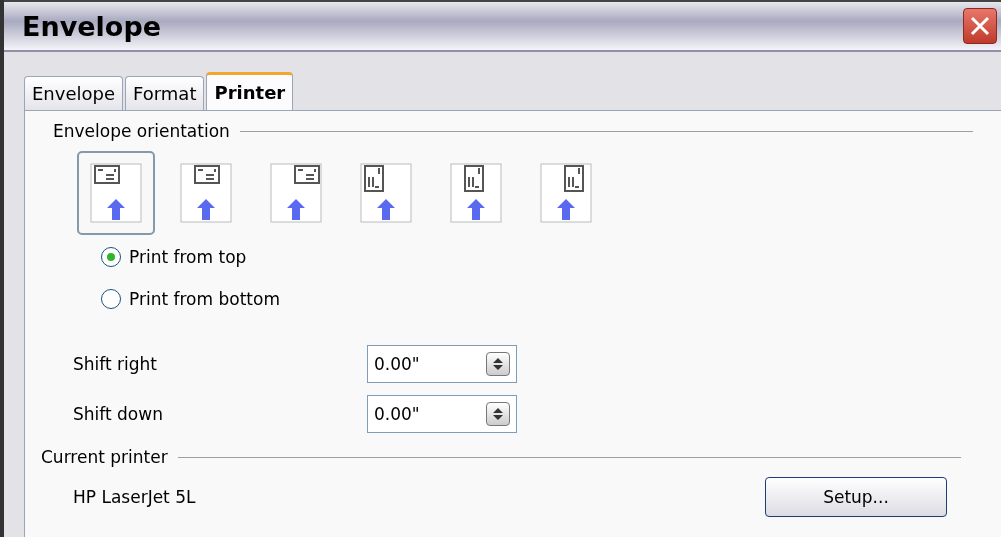 The height and width of the screenshot is (537, 1001). What do you see at coordinates (551, 257) in the screenshot?
I see `radio-option: Print from top` at bounding box center [551, 257].